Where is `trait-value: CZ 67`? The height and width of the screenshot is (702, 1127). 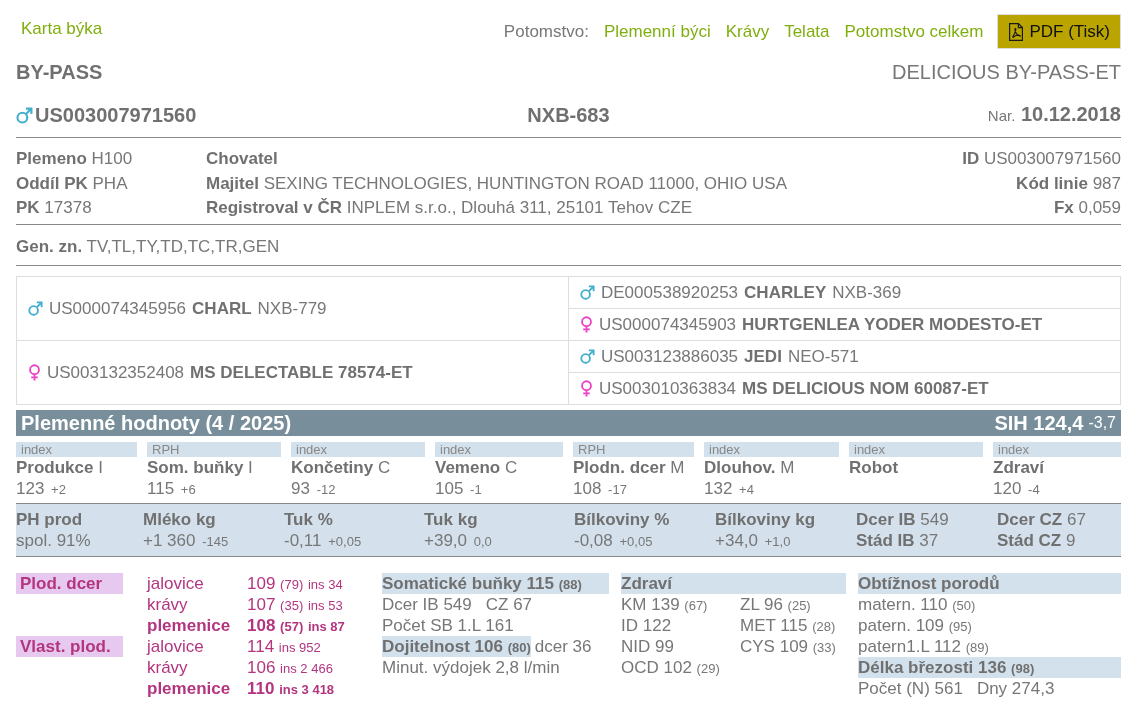
trait-value: CZ 67 is located at coordinates (509, 604).